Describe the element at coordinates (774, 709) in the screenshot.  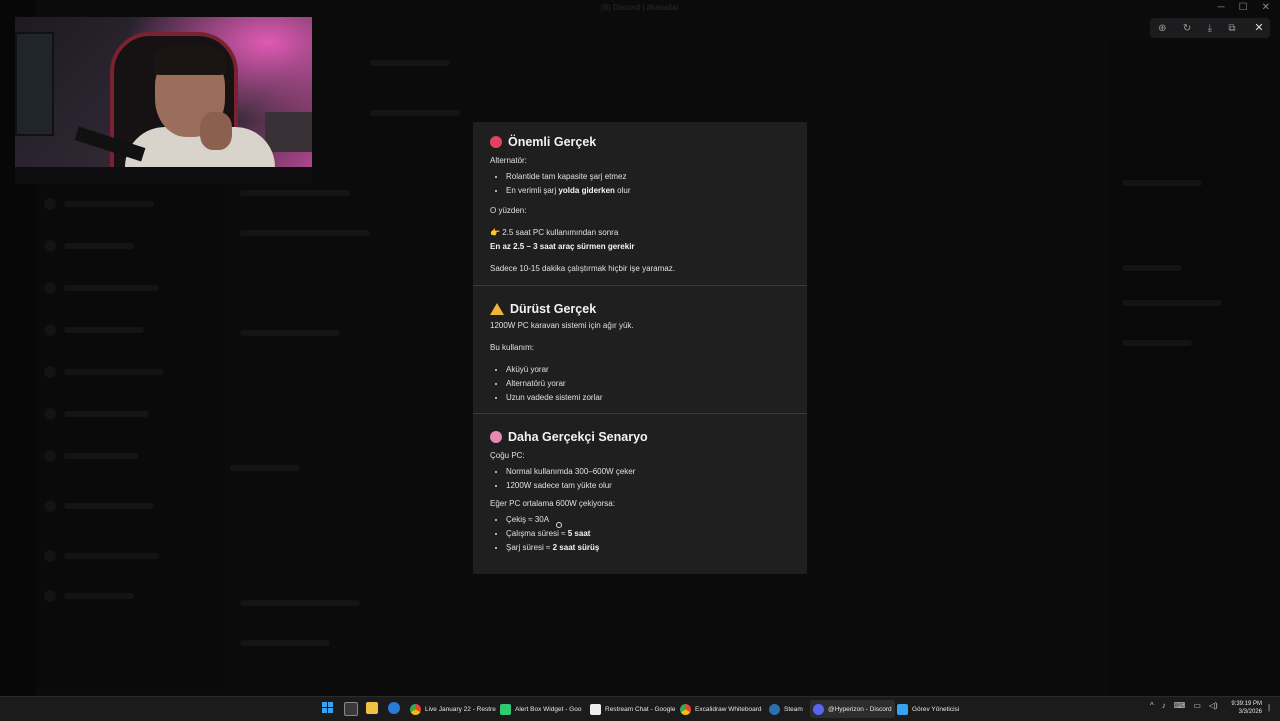
I see `steam-icon` at that location.